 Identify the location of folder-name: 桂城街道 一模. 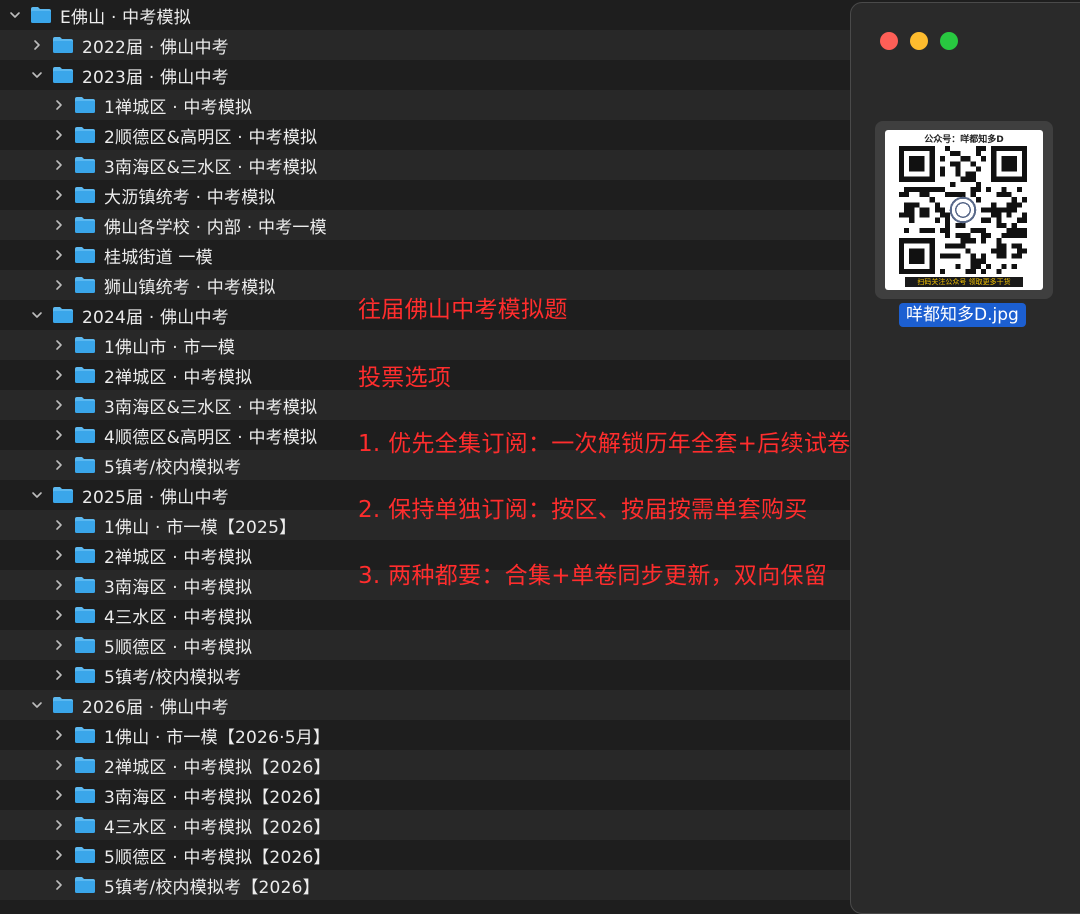
(158, 257).